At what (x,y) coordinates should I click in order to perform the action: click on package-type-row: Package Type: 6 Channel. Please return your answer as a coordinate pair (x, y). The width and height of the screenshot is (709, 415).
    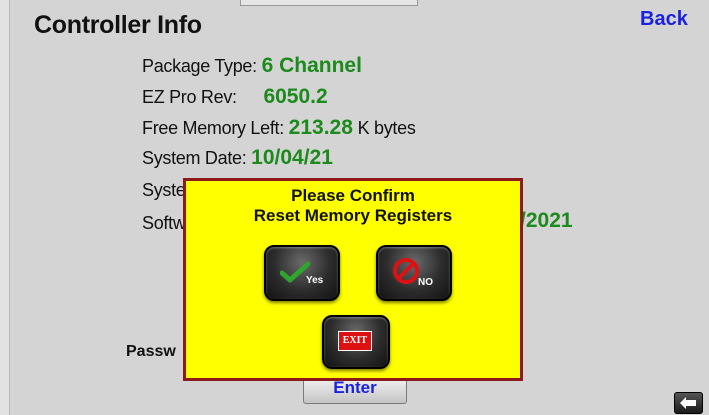
    Looking at the image, I should click on (252, 66).